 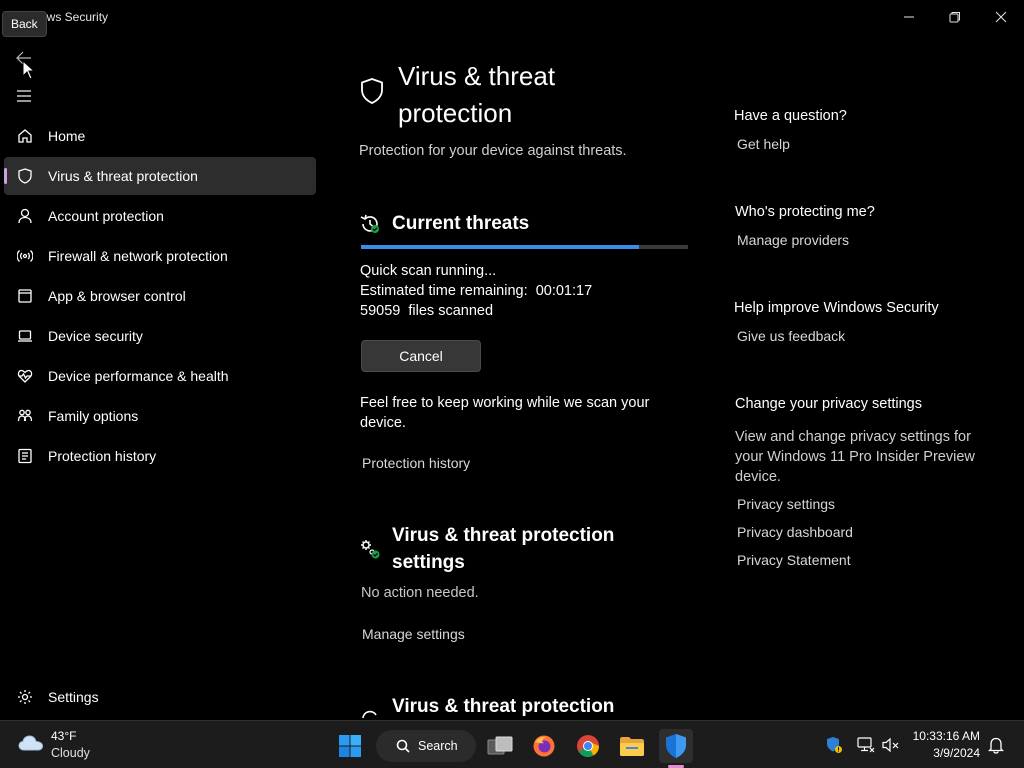 I want to click on notifications-button, so click(x=996, y=745).